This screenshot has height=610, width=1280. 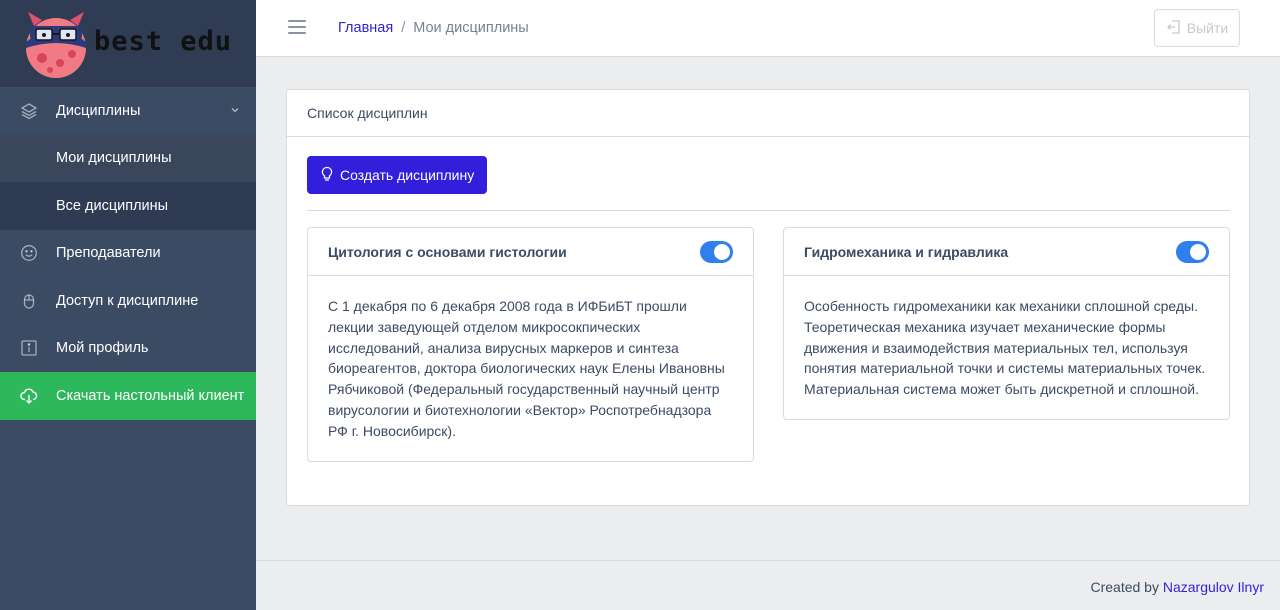 I want to click on sidebar-item-my-disciplines: Мои дисциплины, so click(x=128, y=158).